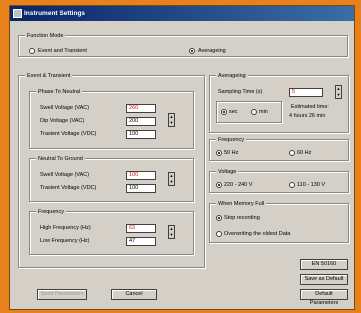  I want to click on volt-110-radio, so click(292, 185).